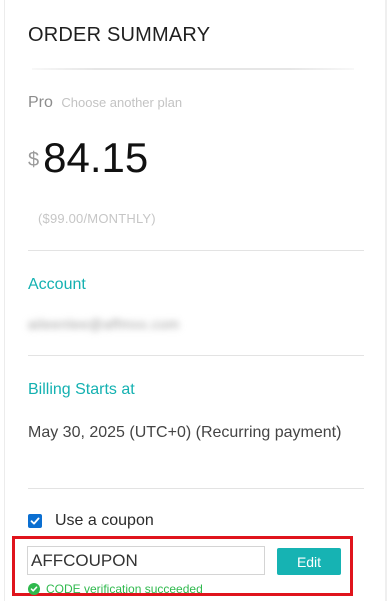  I want to click on coupon-code-input, so click(146, 560).